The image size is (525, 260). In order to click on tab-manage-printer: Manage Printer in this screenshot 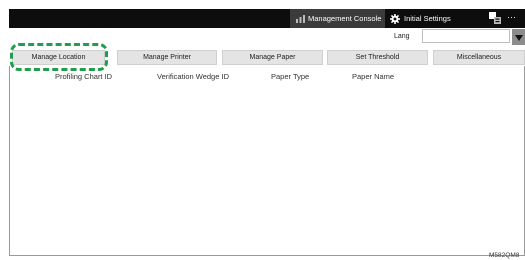, I will do `click(167, 57)`.